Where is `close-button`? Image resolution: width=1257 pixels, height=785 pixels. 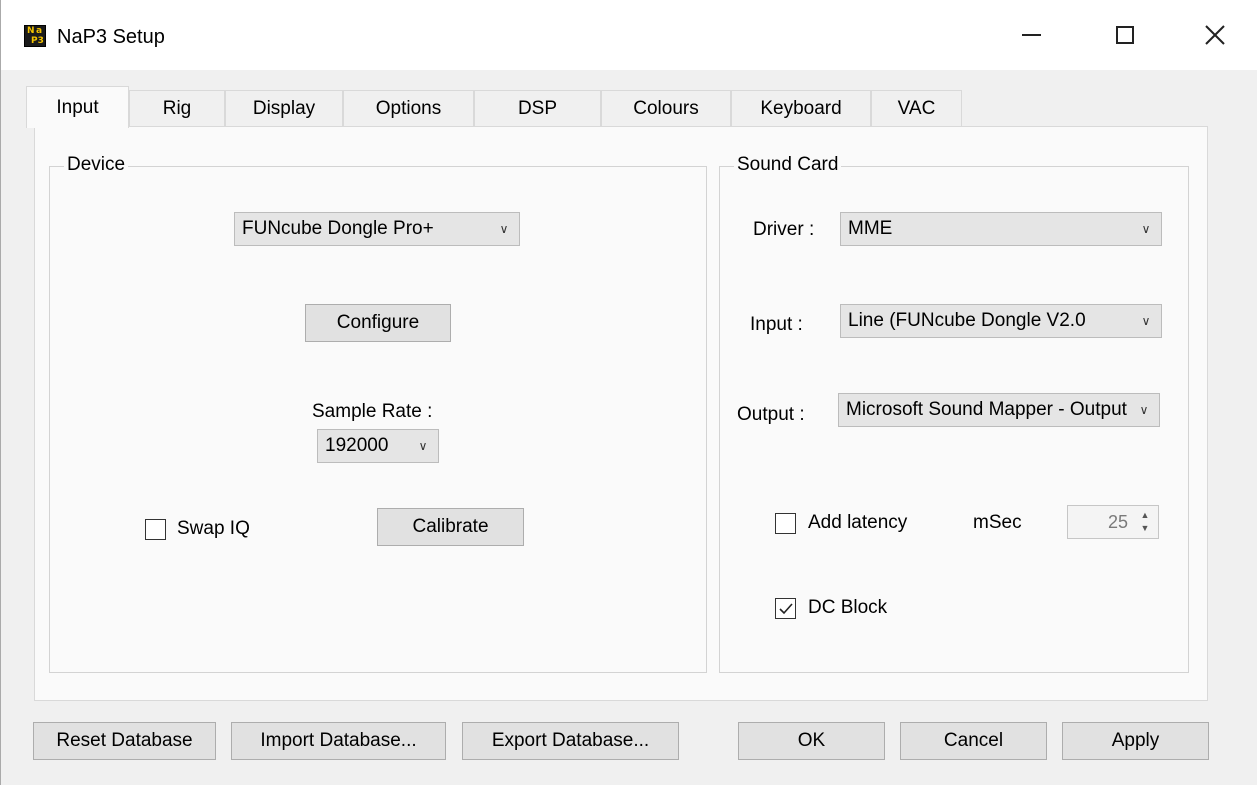
close-button is located at coordinates (1215, 35).